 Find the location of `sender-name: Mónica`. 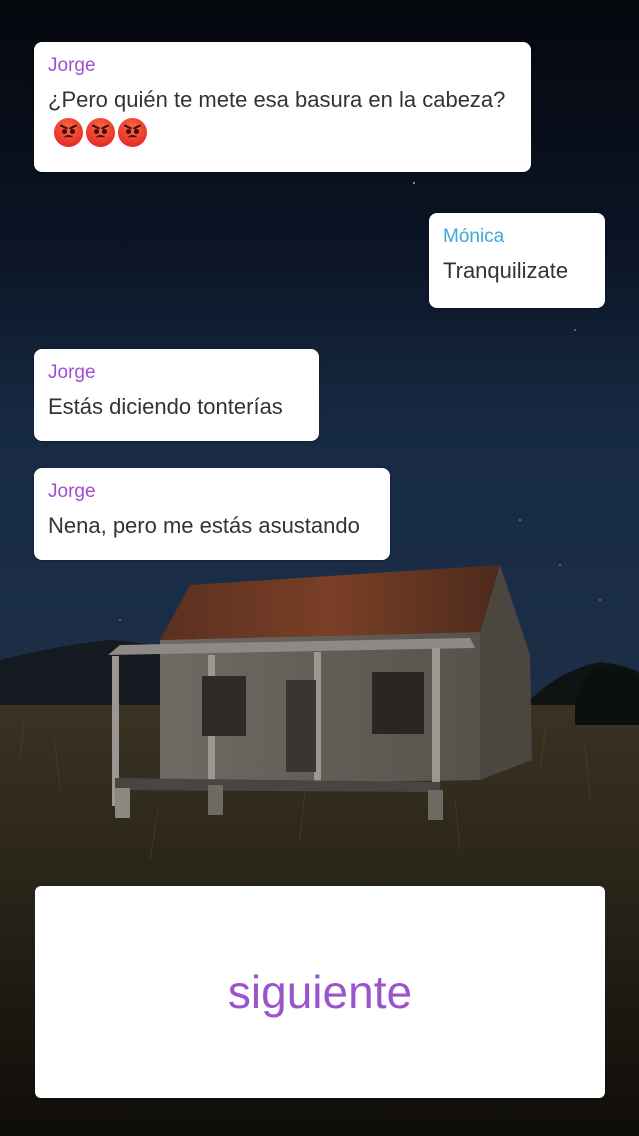

sender-name: Mónica is located at coordinates (474, 236).